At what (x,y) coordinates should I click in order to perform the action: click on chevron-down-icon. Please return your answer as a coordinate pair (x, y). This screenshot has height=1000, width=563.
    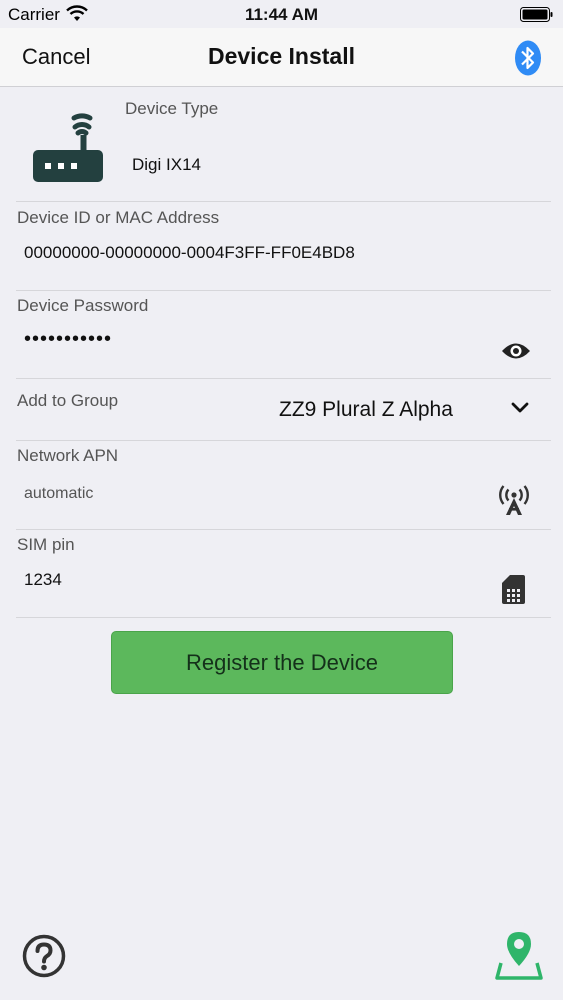
    Looking at the image, I should click on (520, 408).